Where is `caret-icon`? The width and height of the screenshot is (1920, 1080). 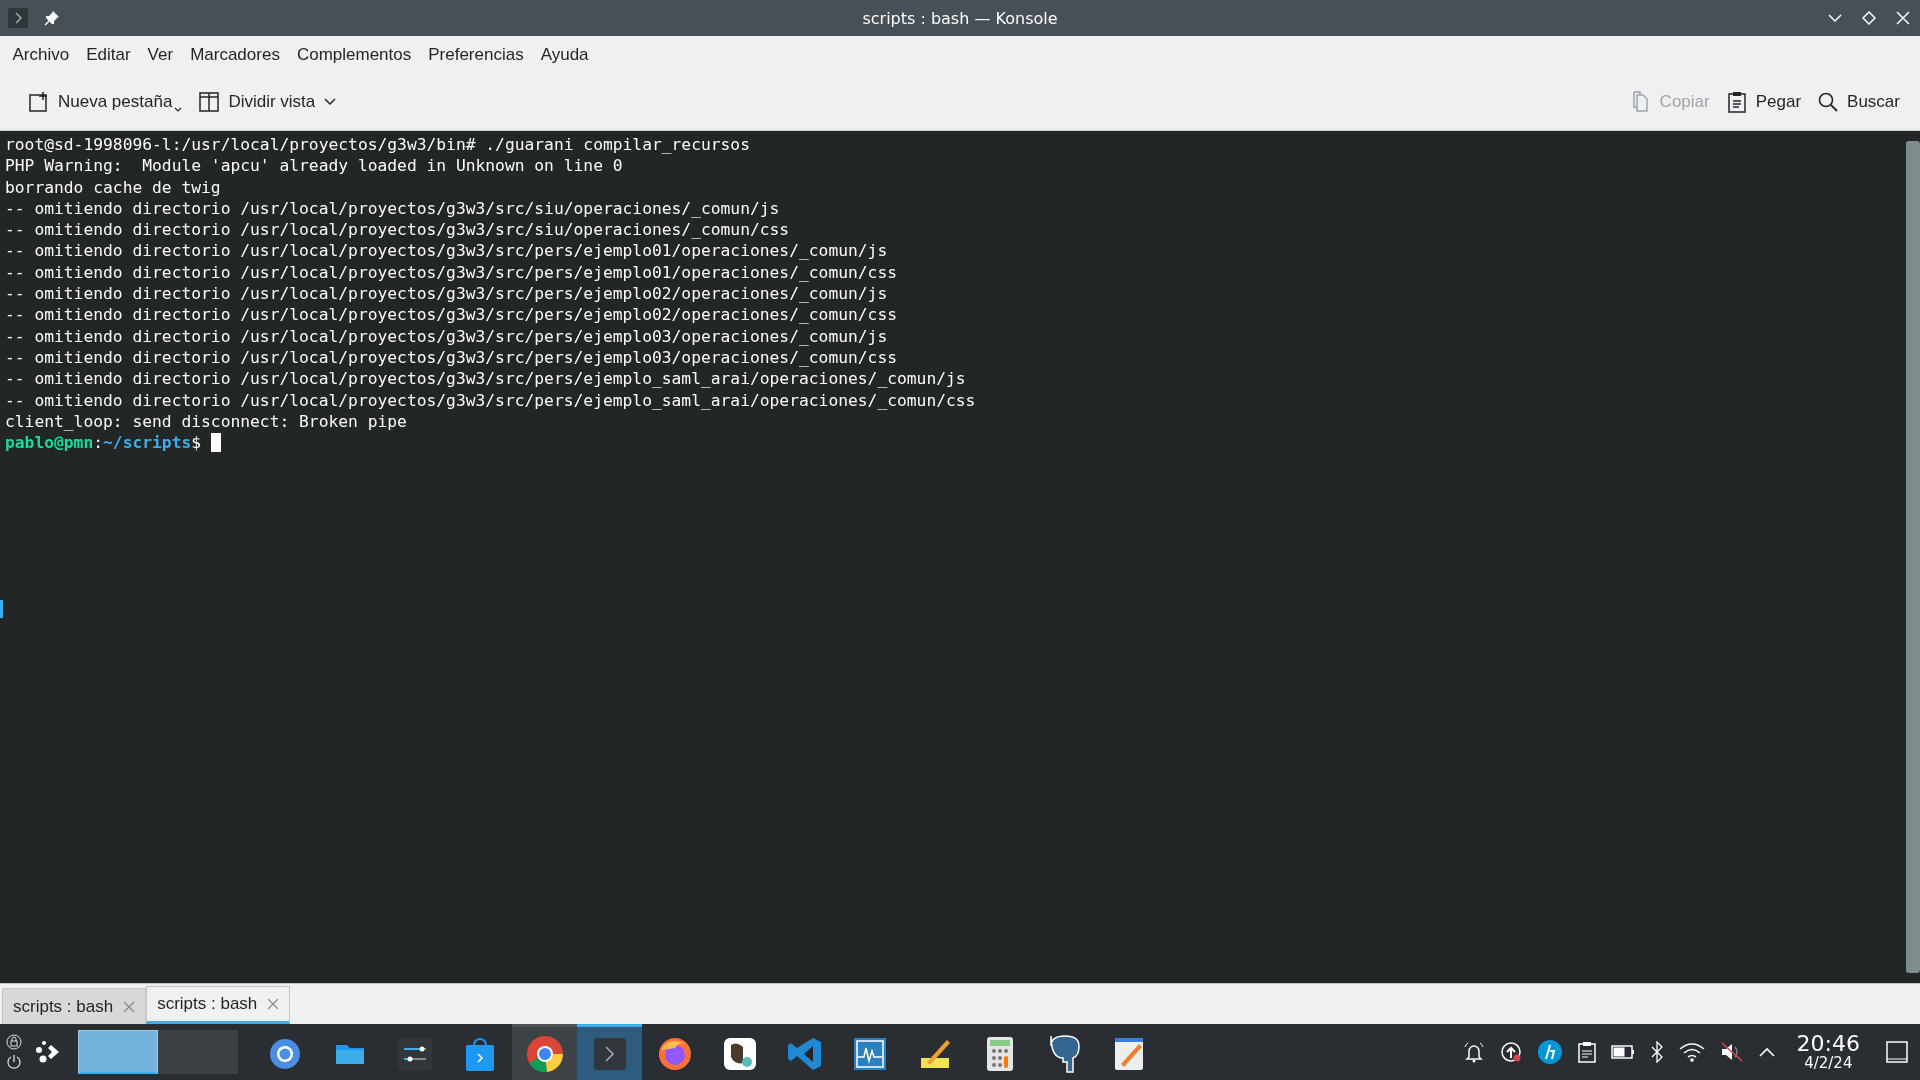
caret-icon is located at coordinates (178, 110).